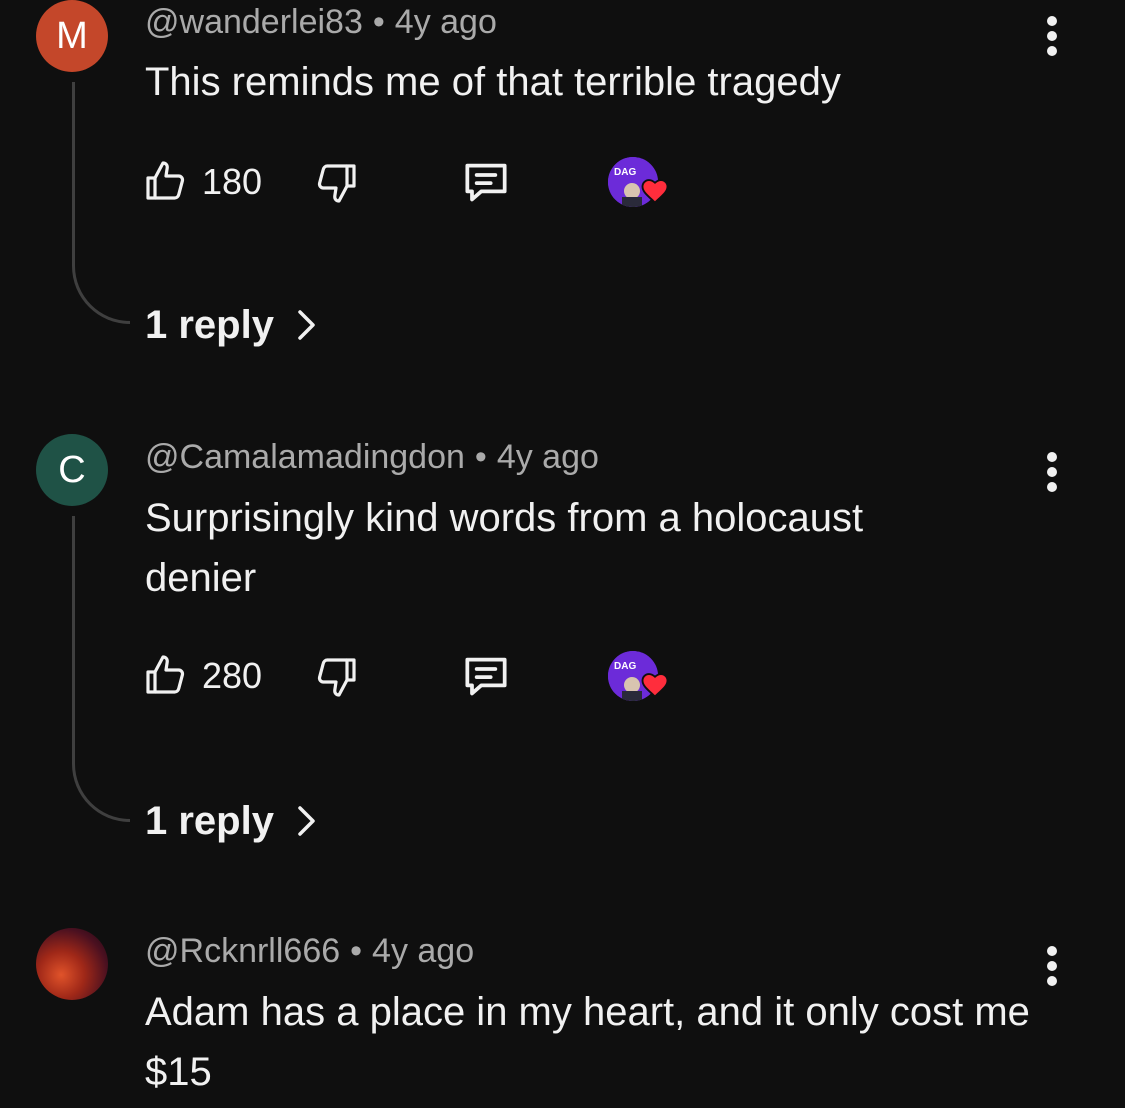  What do you see at coordinates (305, 457) in the screenshot?
I see `comment-author-handle: @Camalamadingdon` at bounding box center [305, 457].